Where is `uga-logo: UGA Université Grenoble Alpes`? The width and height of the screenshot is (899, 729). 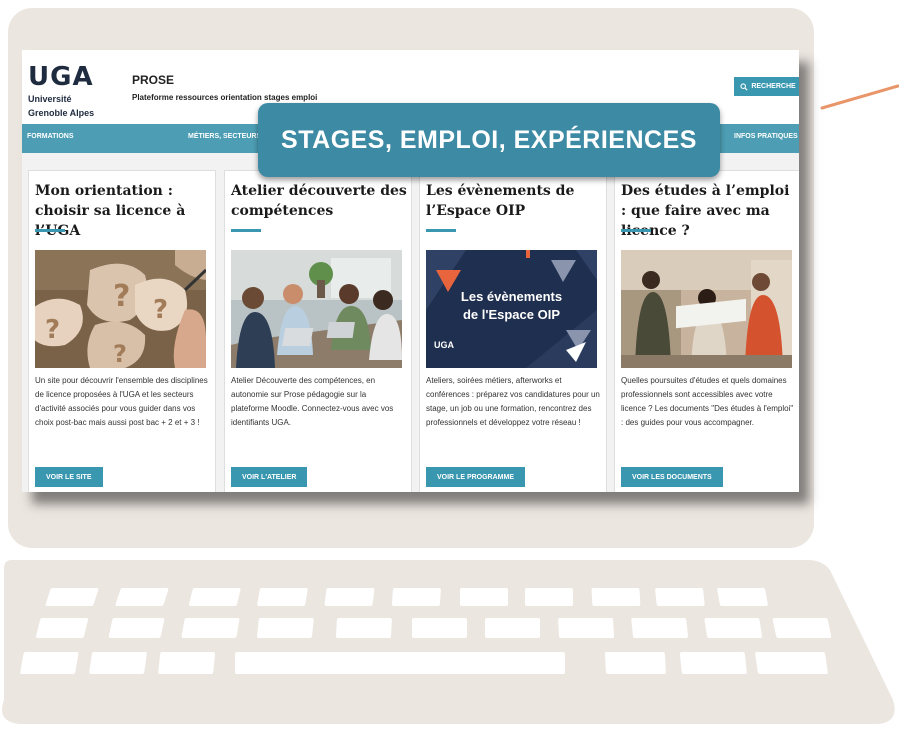
uga-logo: UGA Université Grenoble Alpes is located at coordinates (61, 91).